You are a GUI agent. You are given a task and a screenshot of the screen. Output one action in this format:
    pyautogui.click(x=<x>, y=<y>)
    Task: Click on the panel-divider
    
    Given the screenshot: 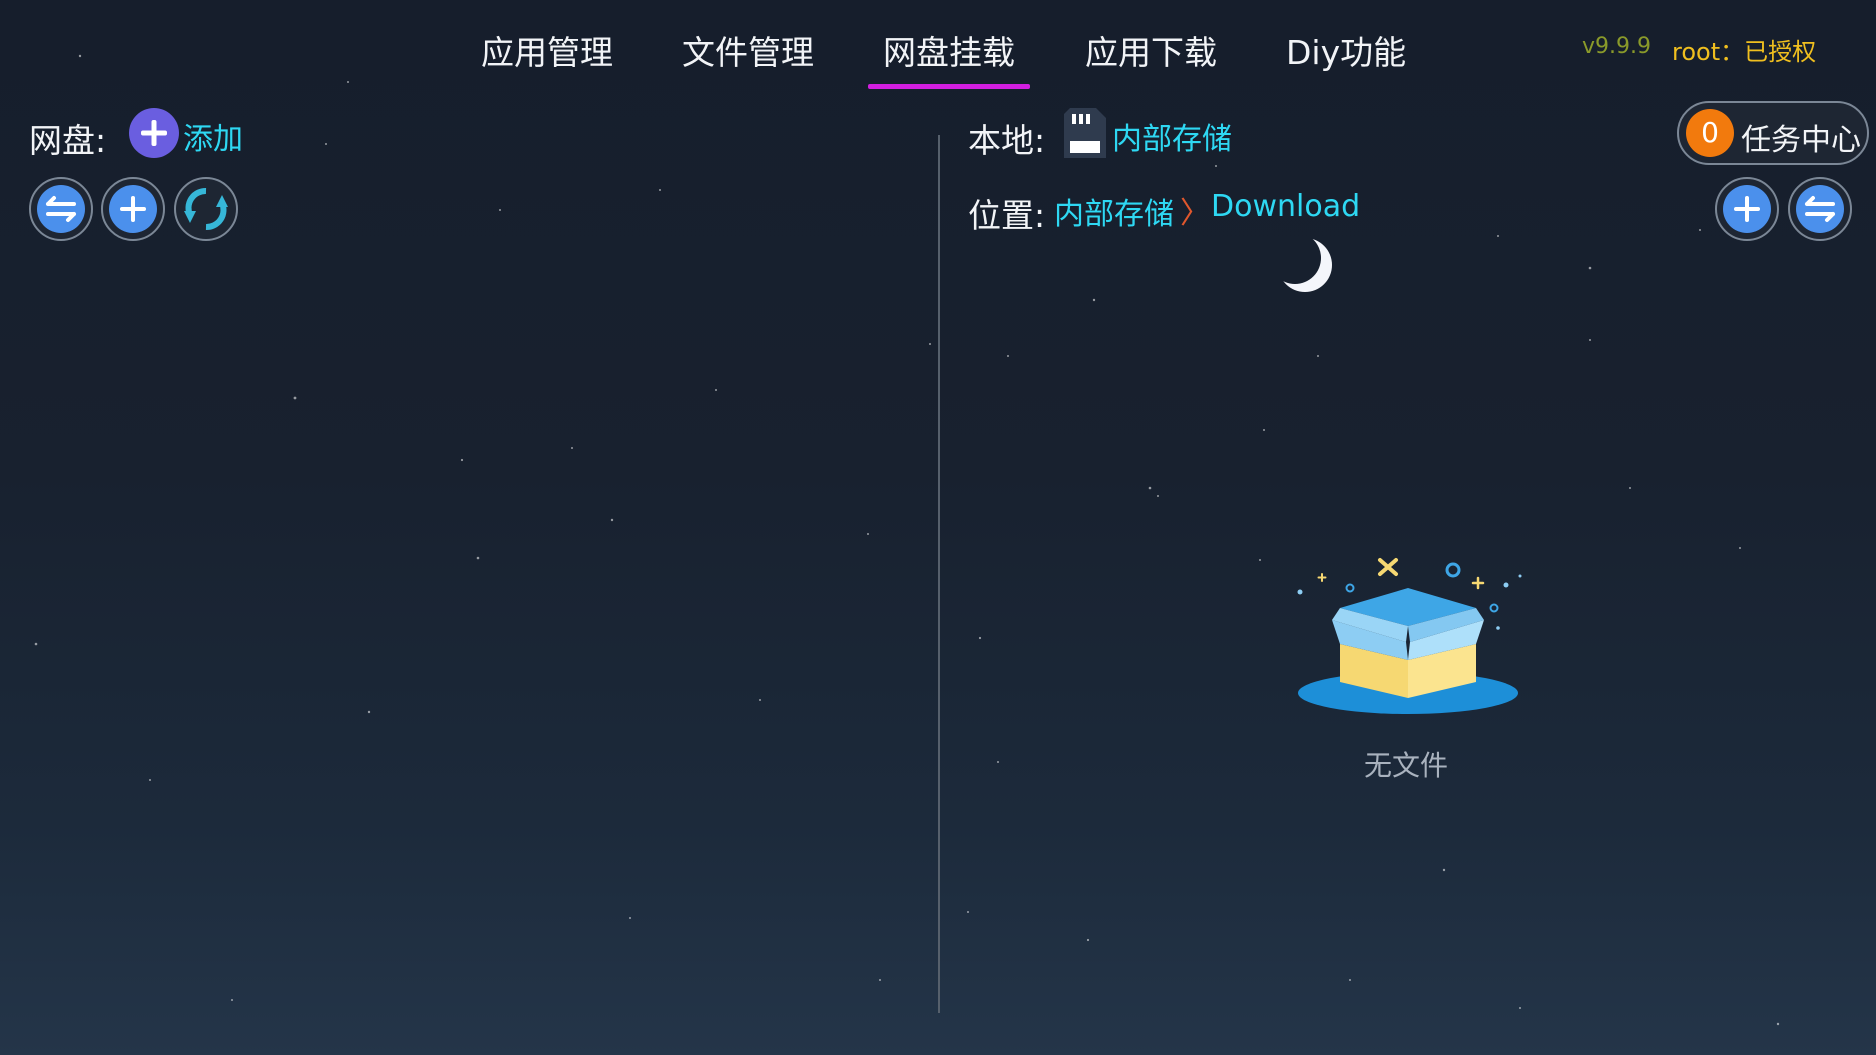 What is the action you would take?
    pyautogui.click(x=939, y=574)
    